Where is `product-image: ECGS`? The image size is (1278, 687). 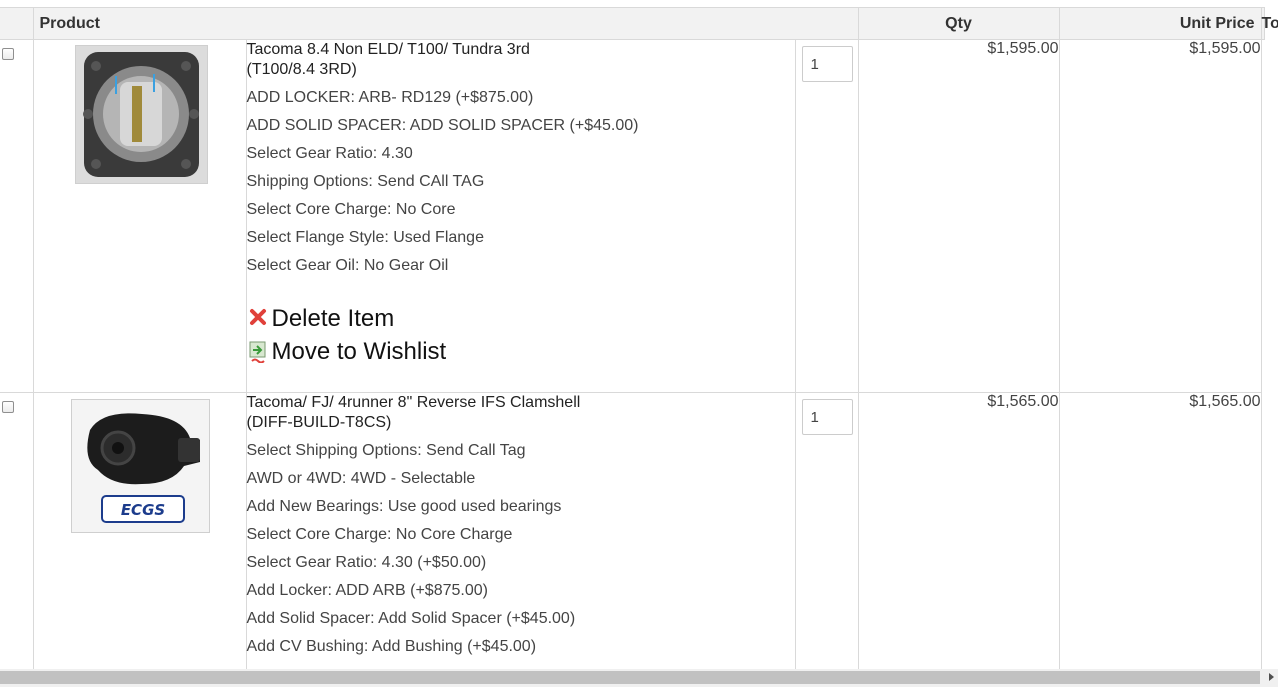 product-image: ECGS is located at coordinates (140, 466).